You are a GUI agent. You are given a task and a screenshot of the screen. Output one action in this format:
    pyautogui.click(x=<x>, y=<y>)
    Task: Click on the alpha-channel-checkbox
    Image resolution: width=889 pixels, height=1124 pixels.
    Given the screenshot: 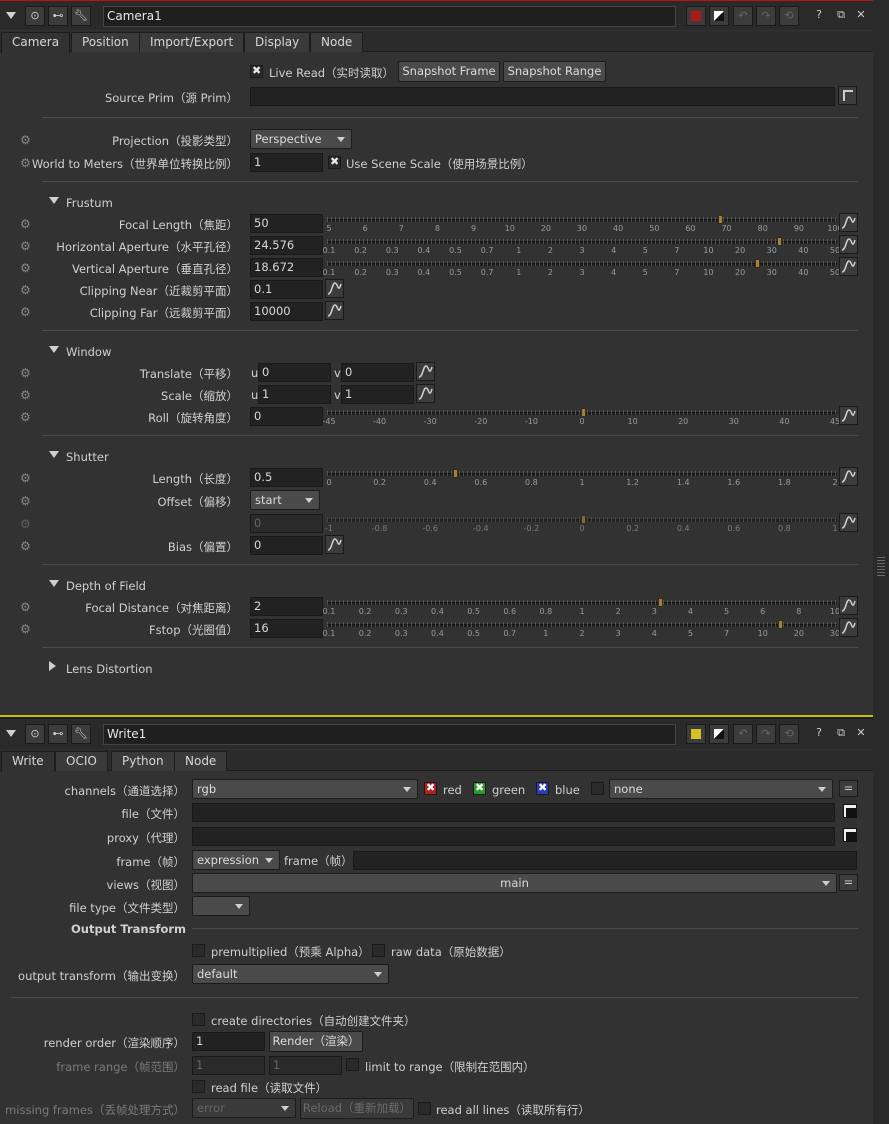 What is the action you would take?
    pyautogui.click(x=597, y=788)
    